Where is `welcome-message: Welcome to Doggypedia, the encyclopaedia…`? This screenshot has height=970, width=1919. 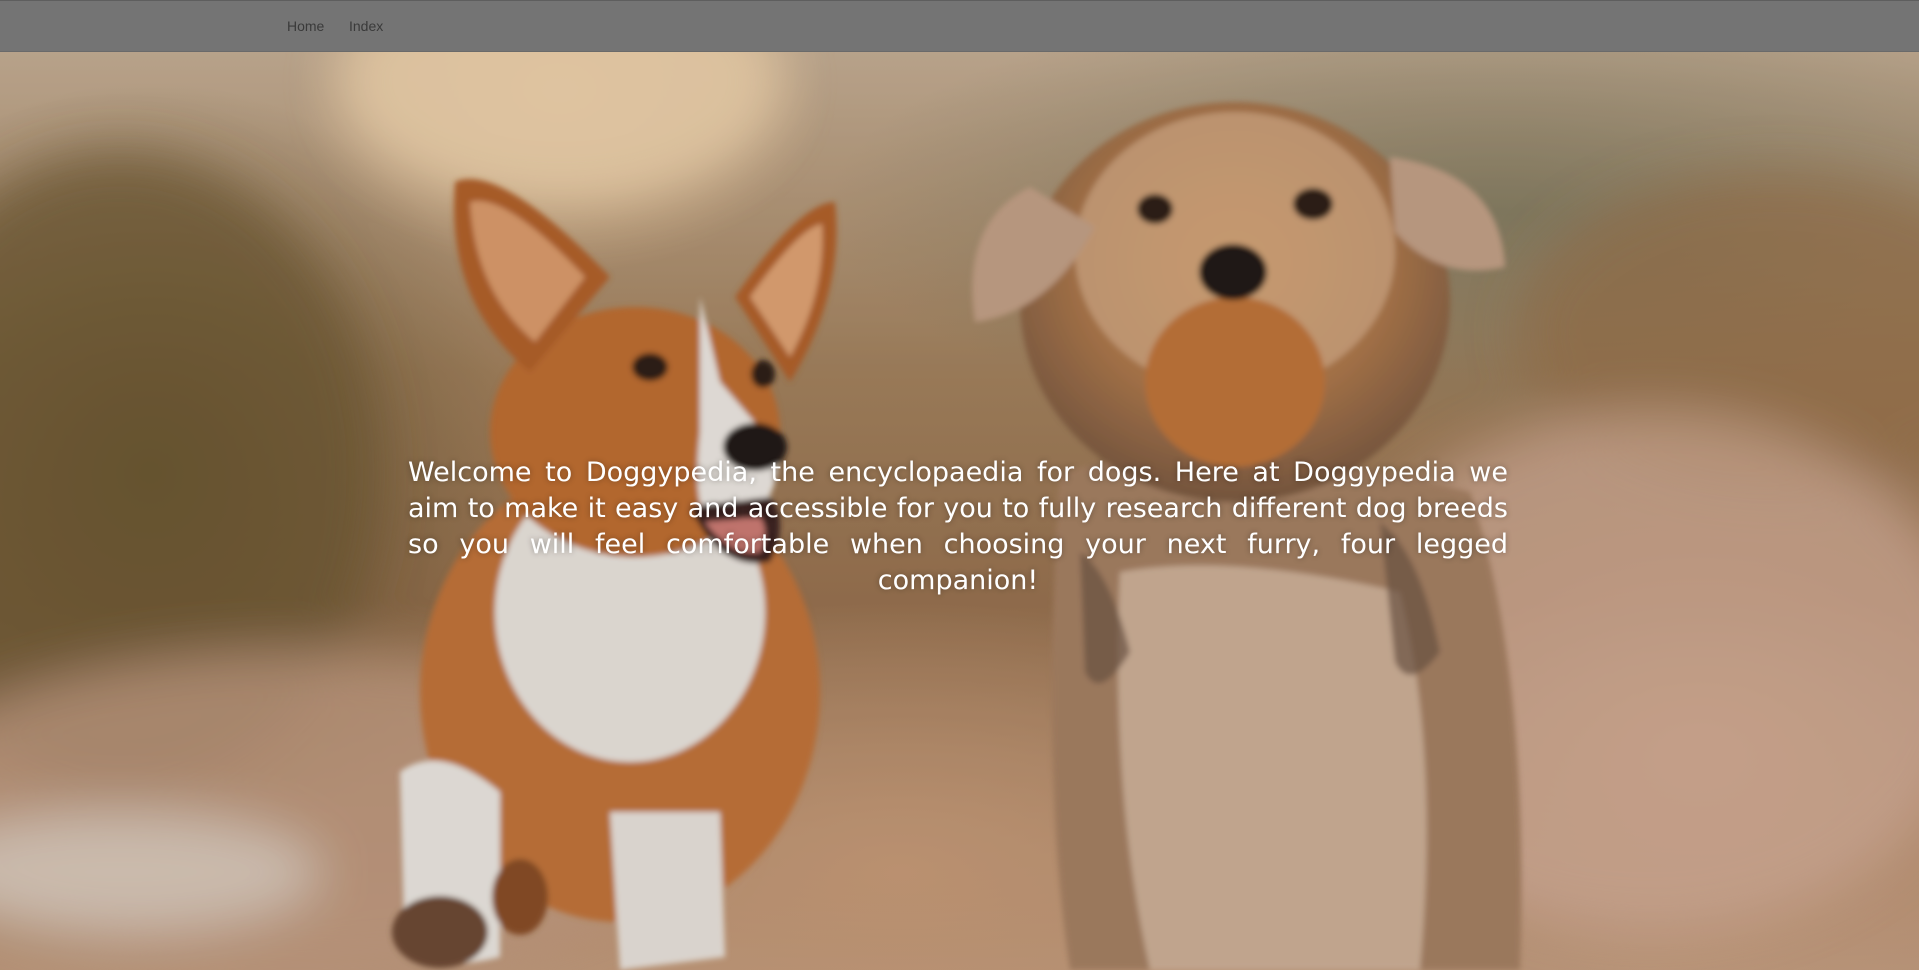
welcome-message: Welcome to Doggypedia, the encyclopaedia… is located at coordinates (958, 526).